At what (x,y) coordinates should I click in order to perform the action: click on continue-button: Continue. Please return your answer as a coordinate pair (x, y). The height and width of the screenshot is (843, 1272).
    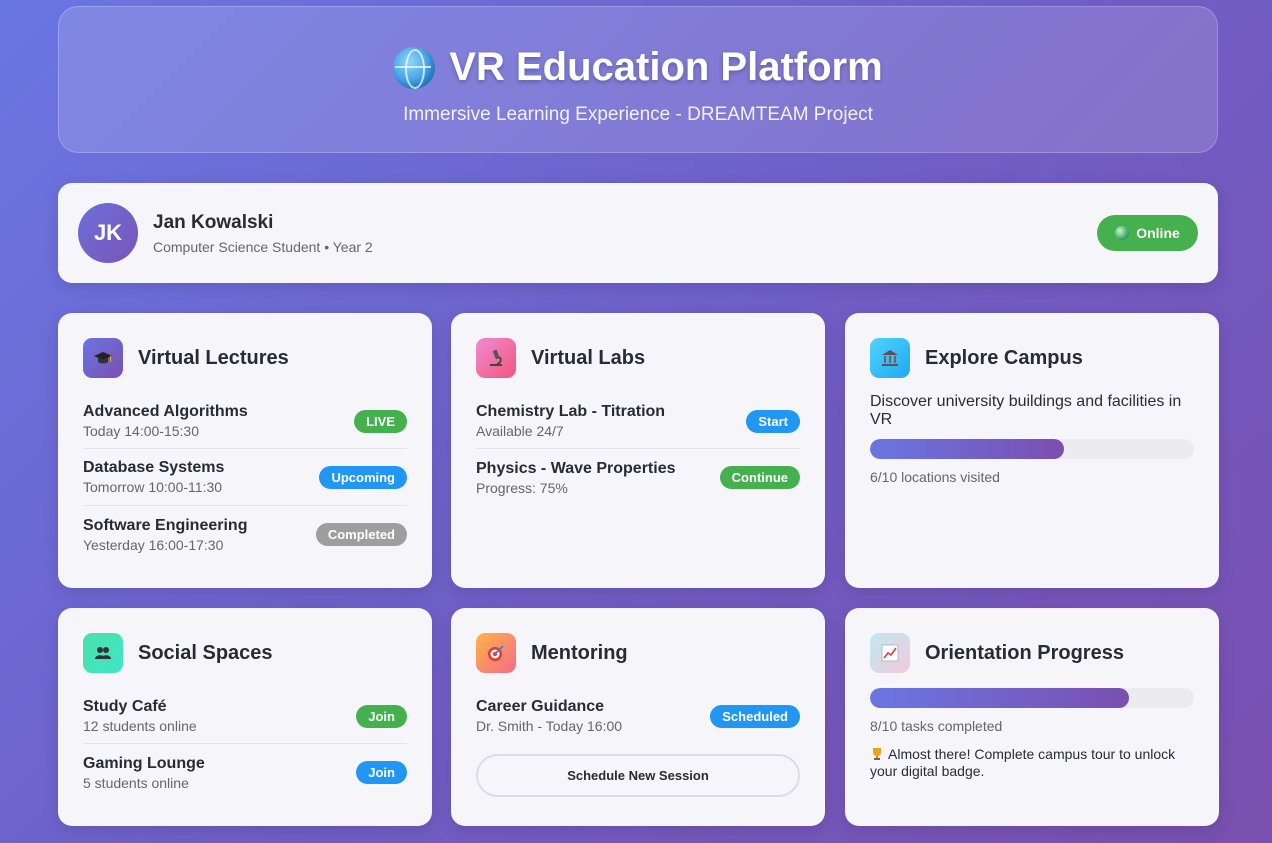
    Looking at the image, I should click on (759, 477).